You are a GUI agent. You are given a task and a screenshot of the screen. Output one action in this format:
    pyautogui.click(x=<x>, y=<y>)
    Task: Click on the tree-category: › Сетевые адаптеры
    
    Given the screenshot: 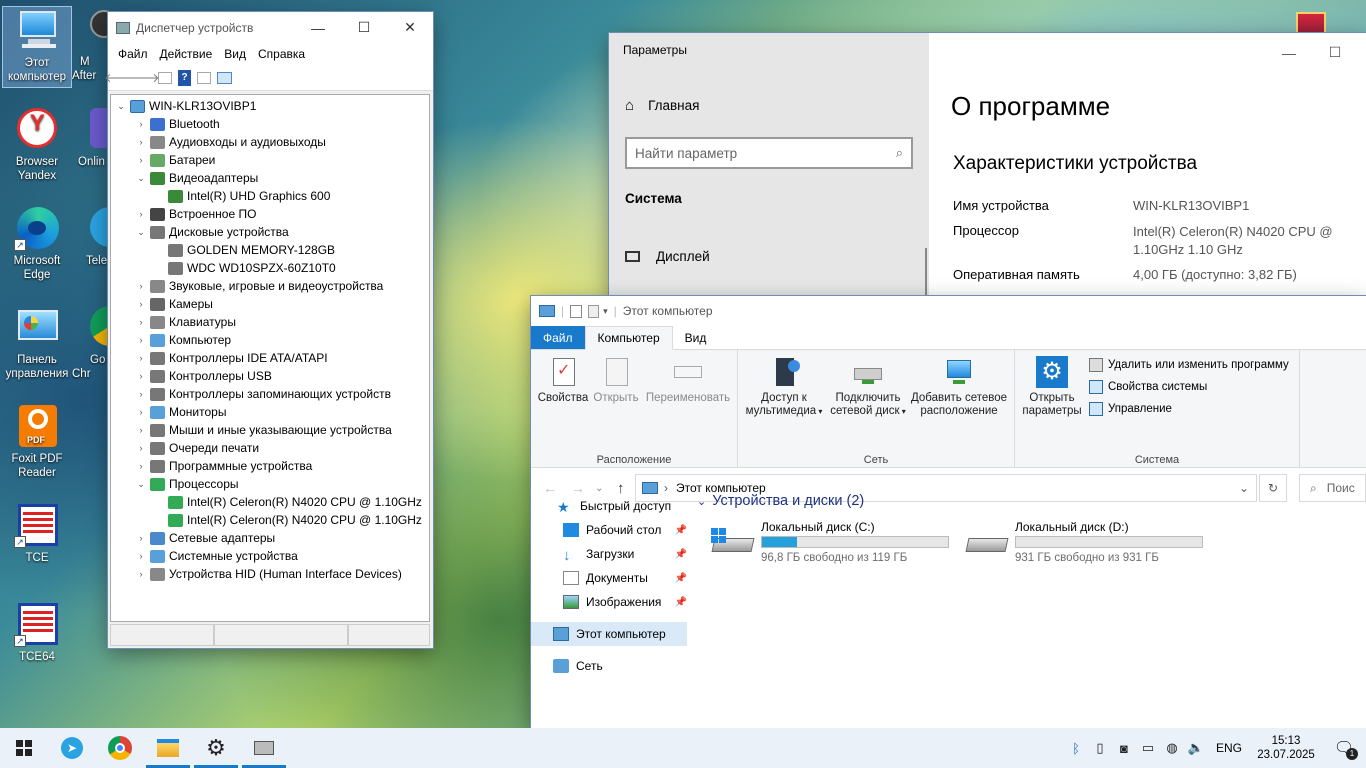 What is the action you would take?
    pyautogui.click(x=270, y=538)
    